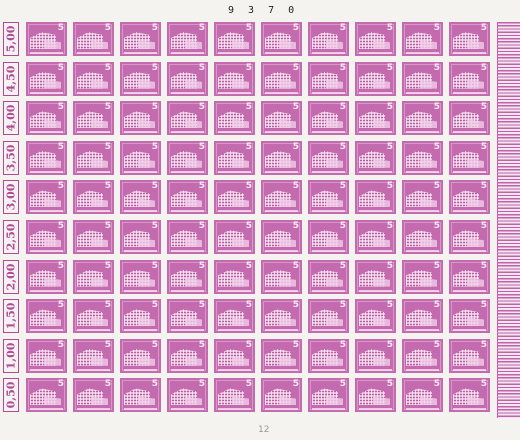 The height and width of the screenshot is (440, 520). What do you see at coordinates (11, 356) in the screenshot?
I see `counter-value: 1,00` at bounding box center [11, 356].